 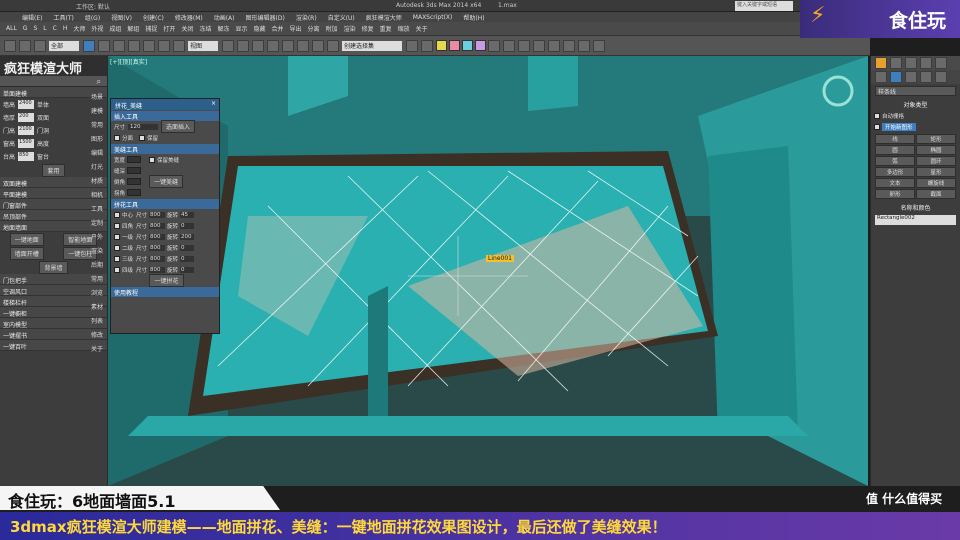 I want to click on pattern-rotate-field: 200, so click(x=187, y=236).